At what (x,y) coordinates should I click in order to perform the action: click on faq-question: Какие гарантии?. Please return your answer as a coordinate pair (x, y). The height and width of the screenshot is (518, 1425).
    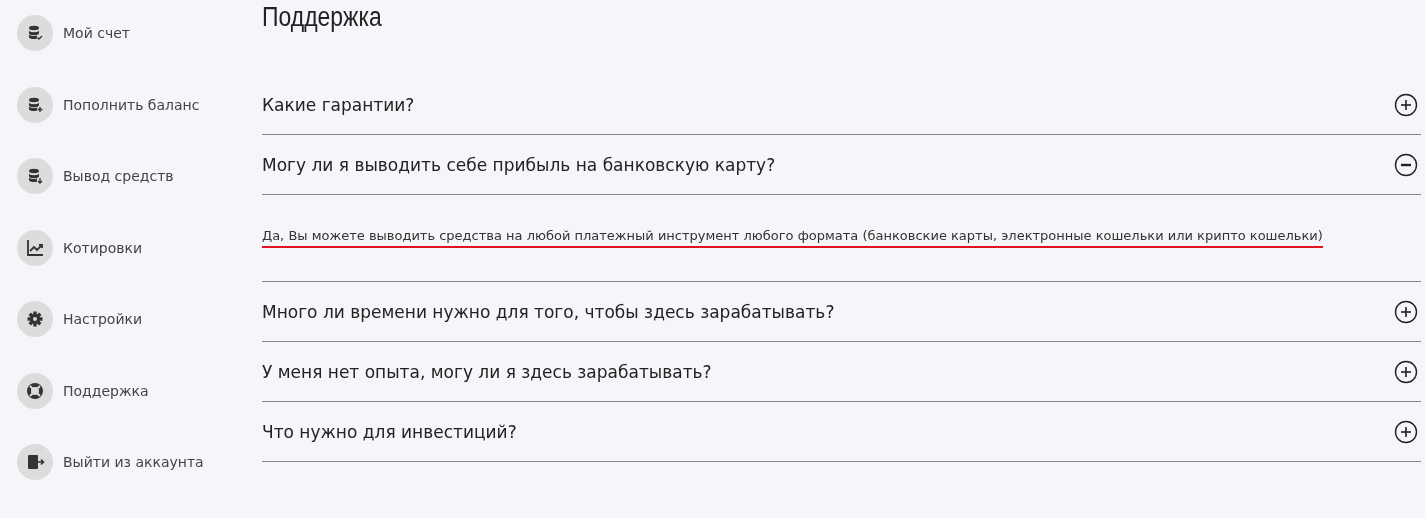
    Looking at the image, I should click on (338, 104).